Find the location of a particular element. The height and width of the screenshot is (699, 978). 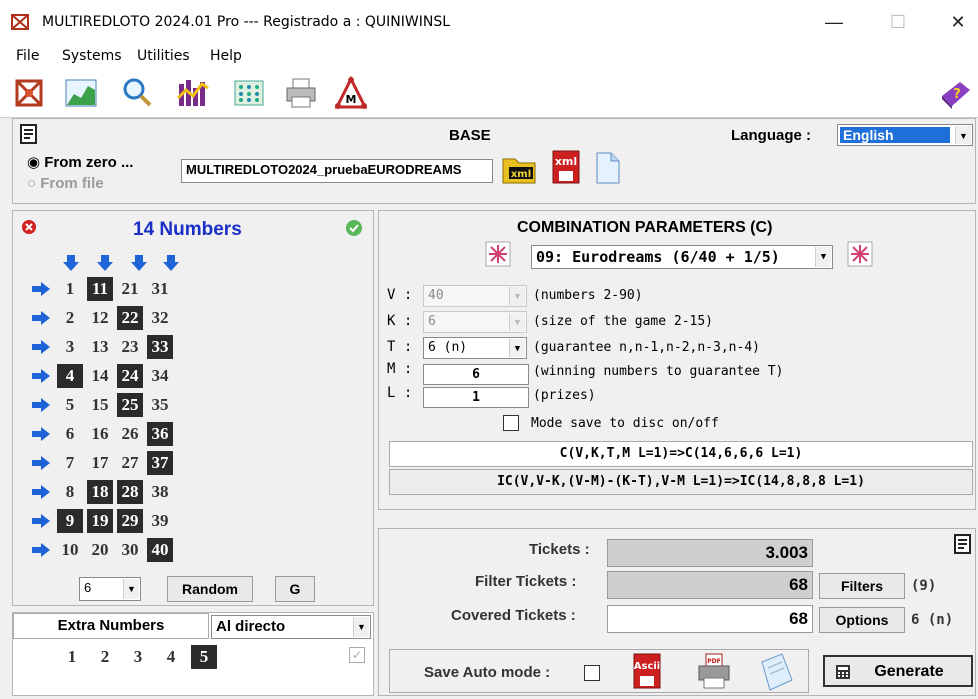

menu-systems: Systems is located at coordinates (92, 56).